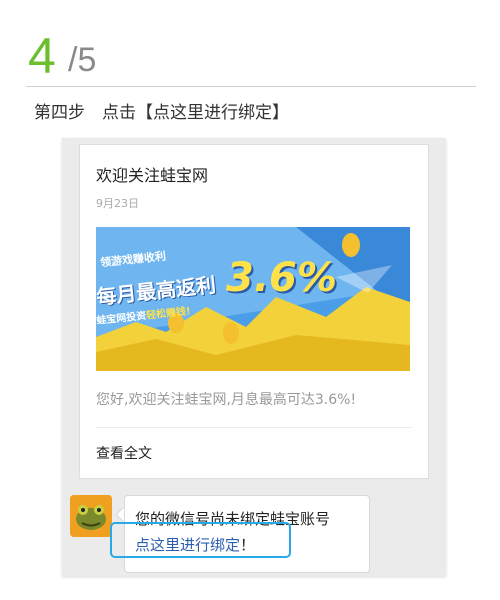 The image size is (500, 600). I want to click on highlight-box, so click(200, 540).